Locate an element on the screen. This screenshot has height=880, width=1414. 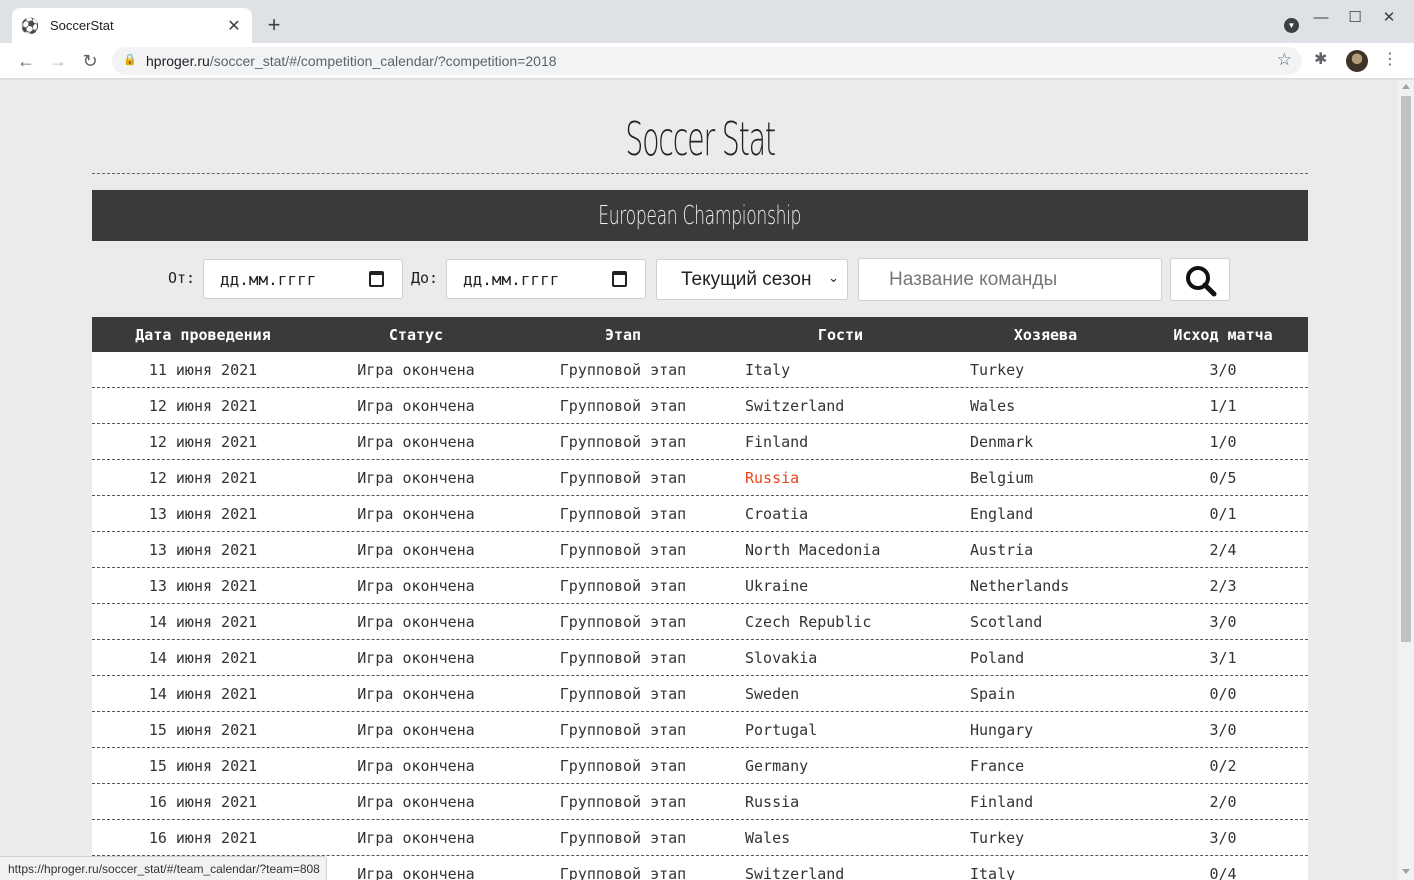
cell-away-team: Czech Republic is located at coordinates (840, 622).